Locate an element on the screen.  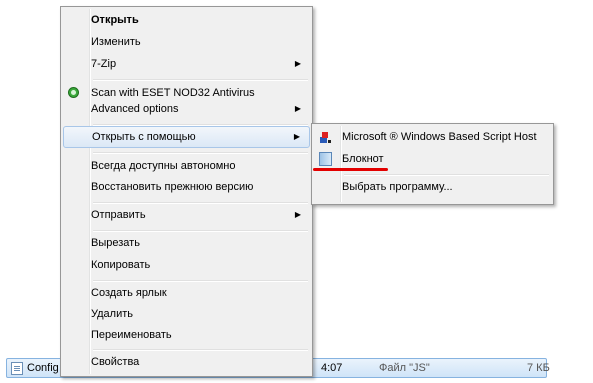
submenu-item-label: Microsoft ® Windows Based Script Host is located at coordinates (439, 137).